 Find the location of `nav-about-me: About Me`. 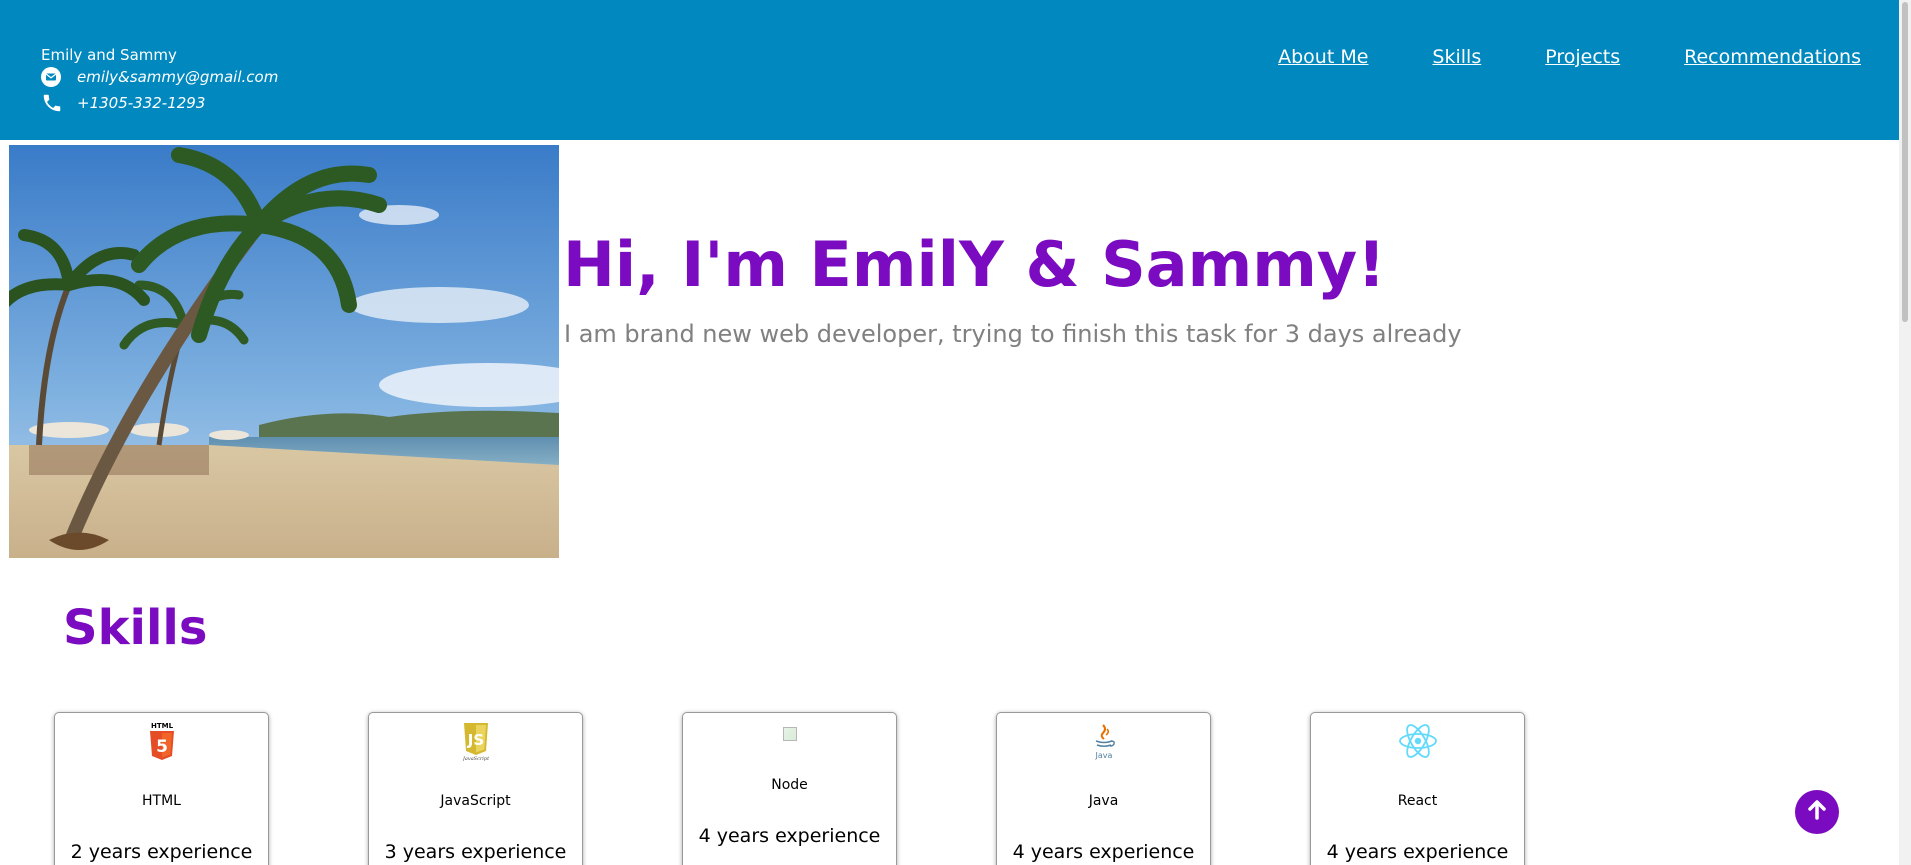

nav-about-me: About Me is located at coordinates (1323, 57).